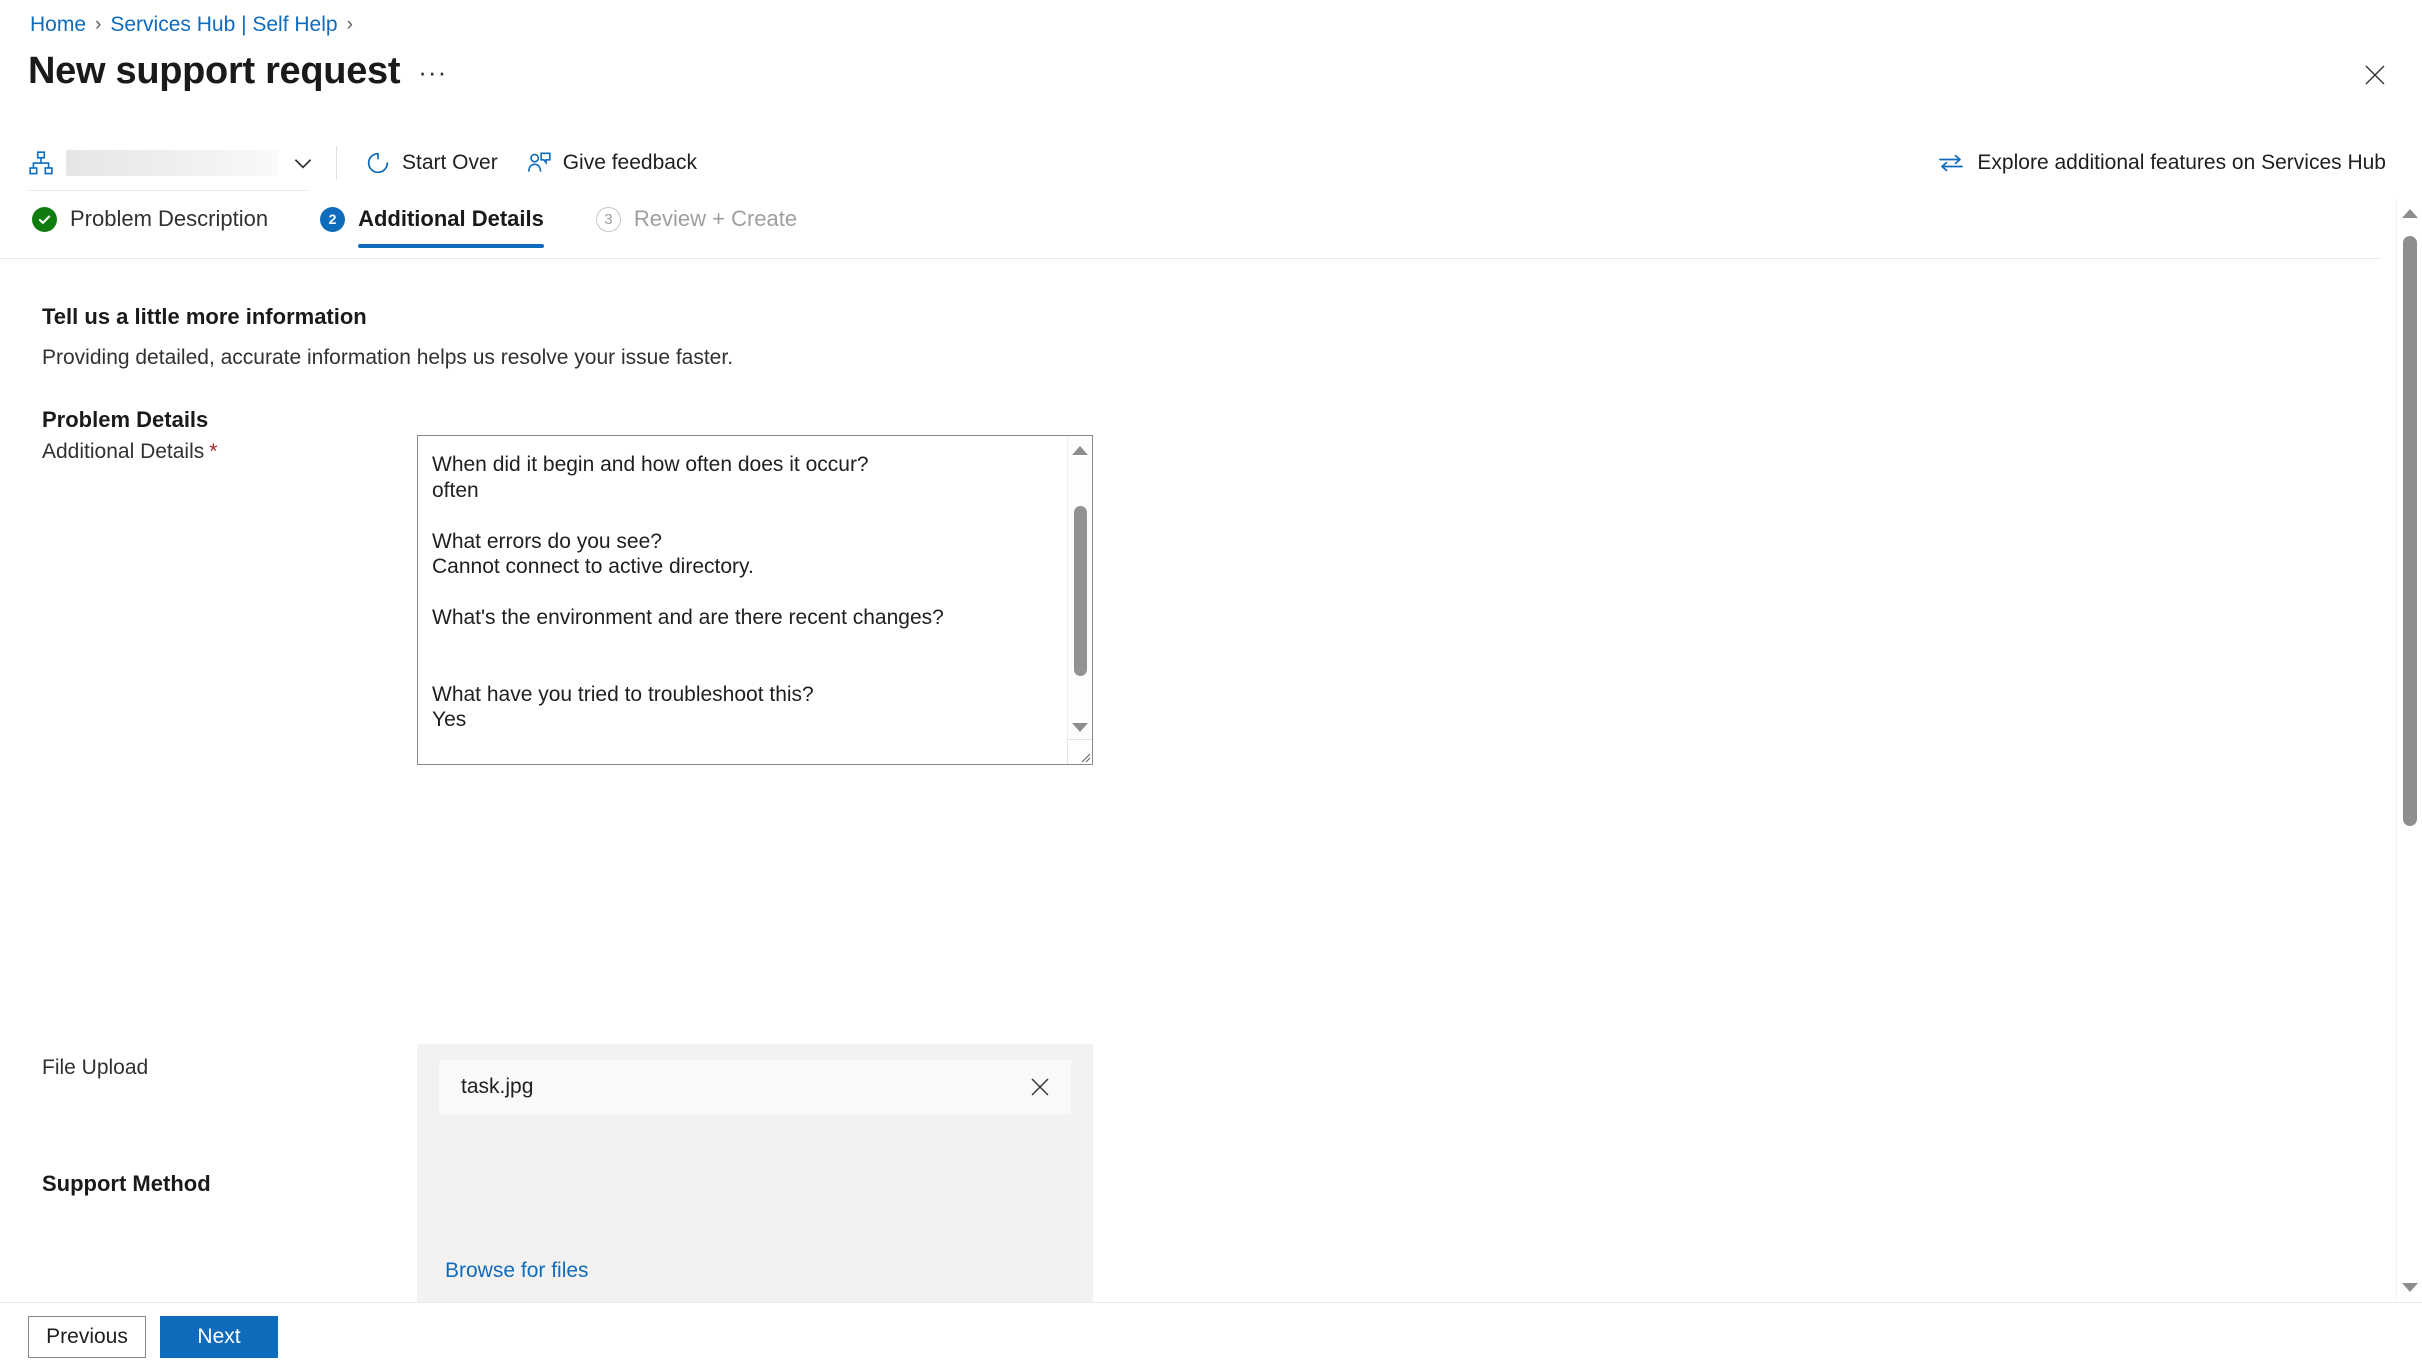 This screenshot has width=2422, height=1370. What do you see at coordinates (204, 316) in the screenshot?
I see `lead-title: Tell us a little more information` at bounding box center [204, 316].